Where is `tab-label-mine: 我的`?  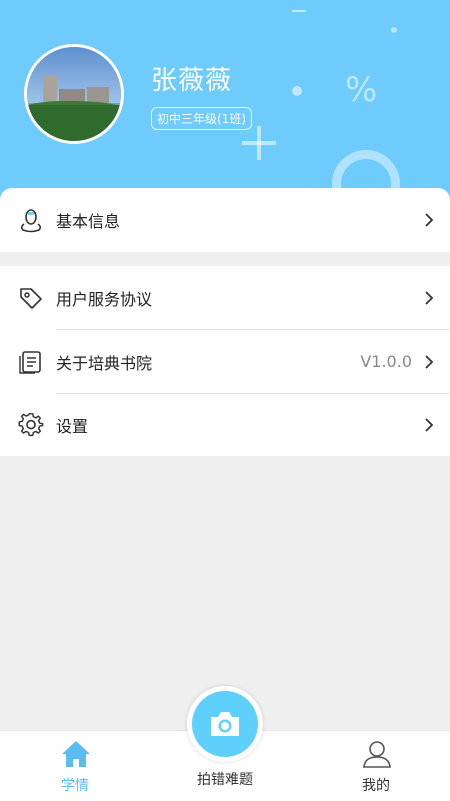
tab-label-mine: 我的 is located at coordinates (376, 786).